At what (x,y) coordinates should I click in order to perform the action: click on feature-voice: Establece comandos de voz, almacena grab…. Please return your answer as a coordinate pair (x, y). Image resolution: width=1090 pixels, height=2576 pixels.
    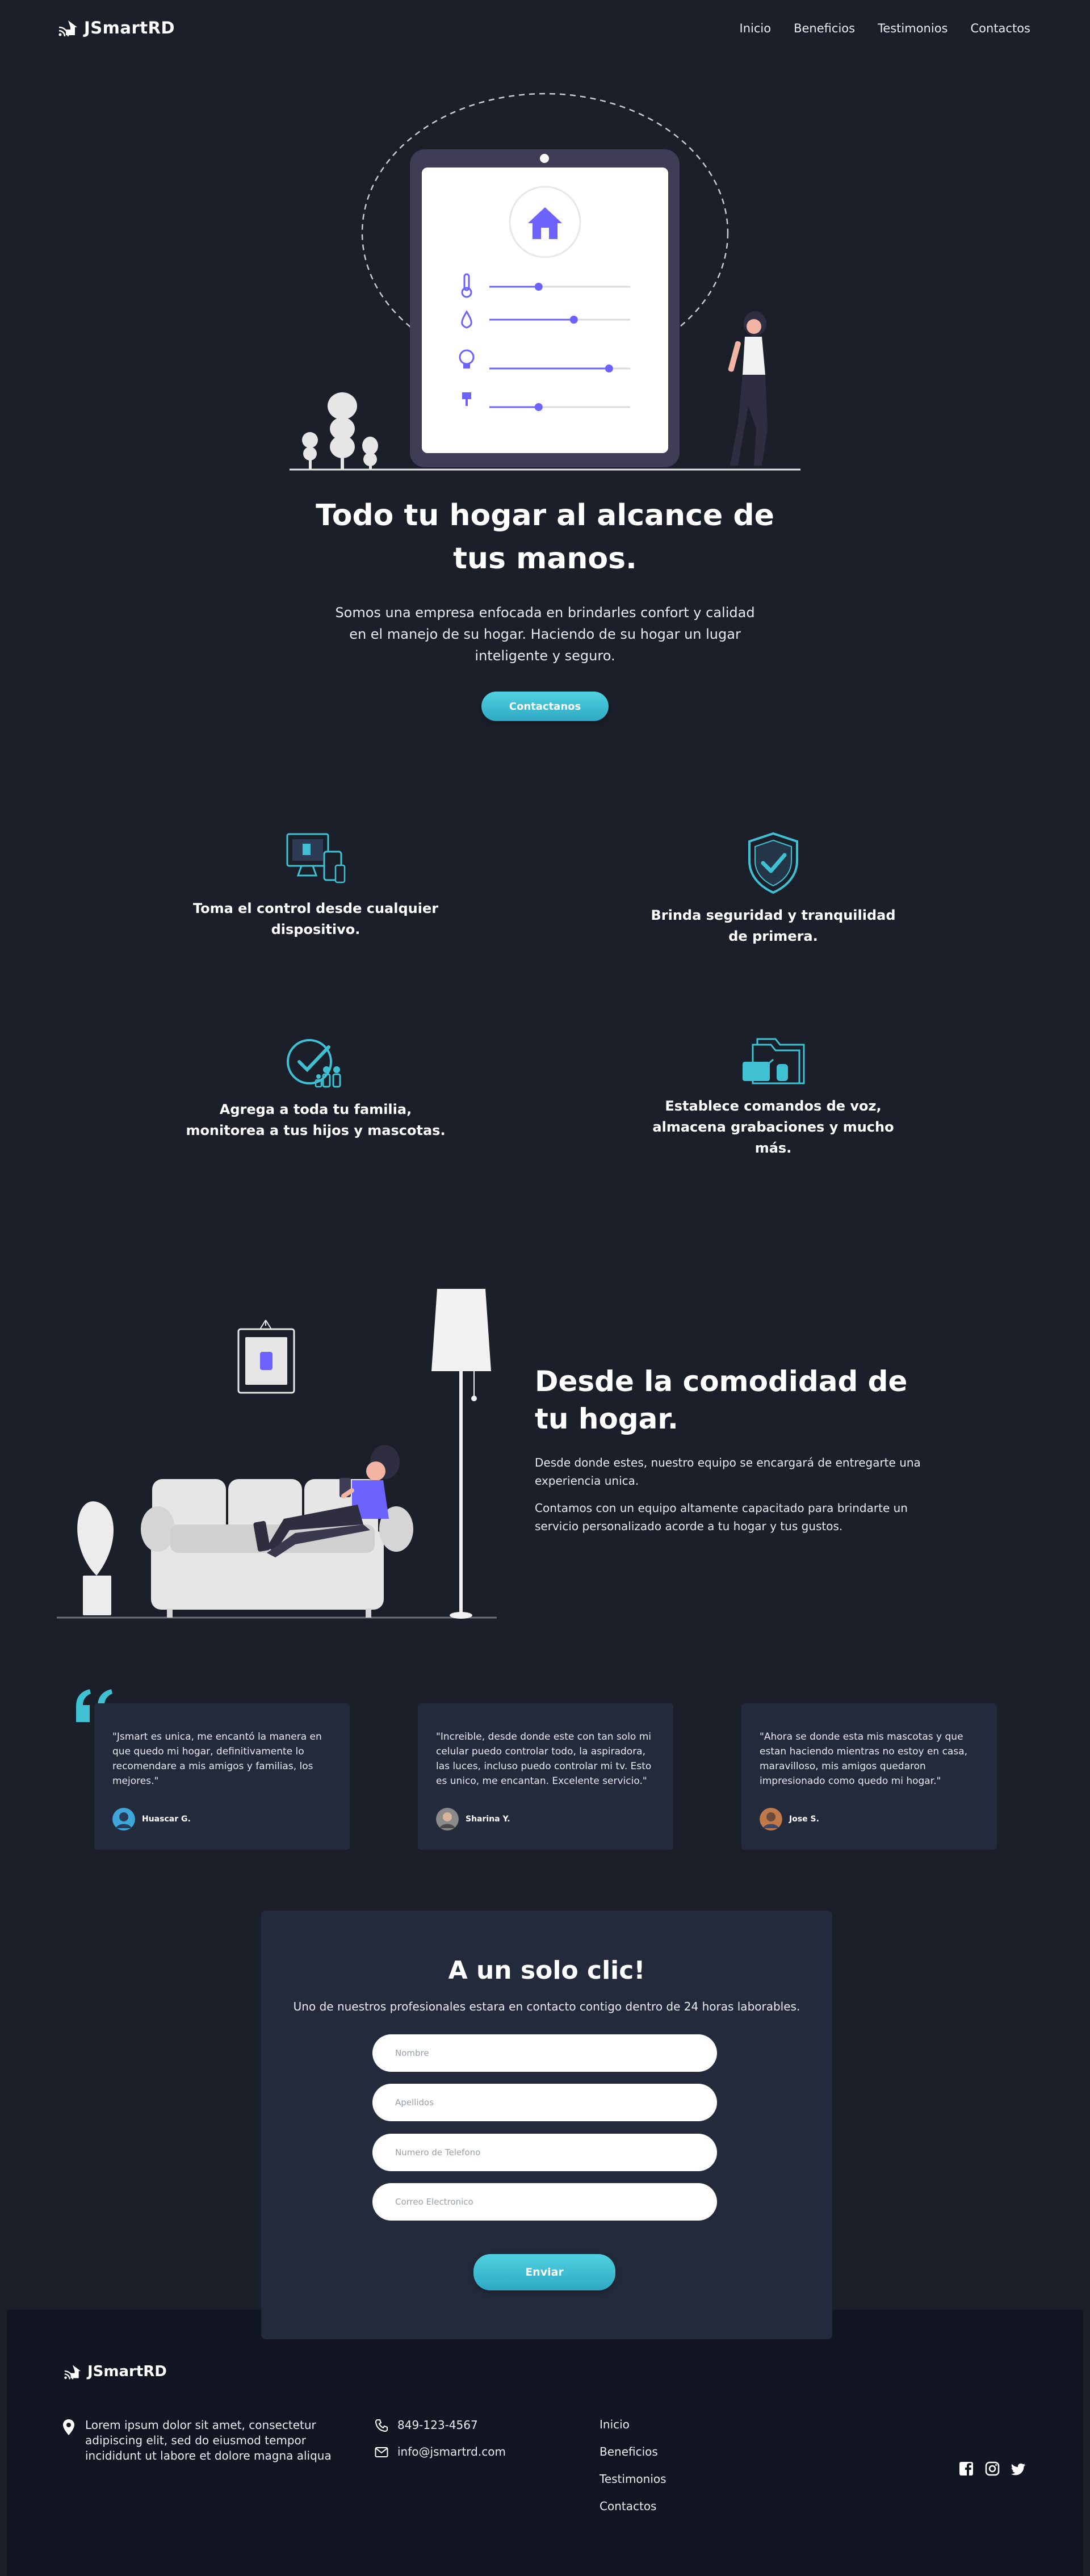
    Looking at the image, I should click on (774, 1098).